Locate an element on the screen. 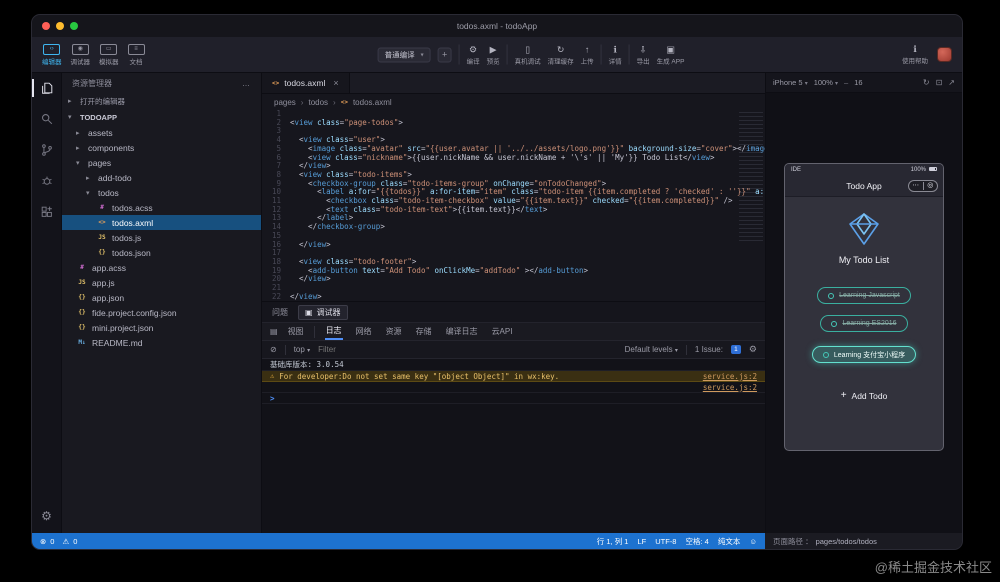 The width and height of the screenshot is (1000, 582). device-debug-button: ▯ 真机调试 is located at coordinates (528, 54).